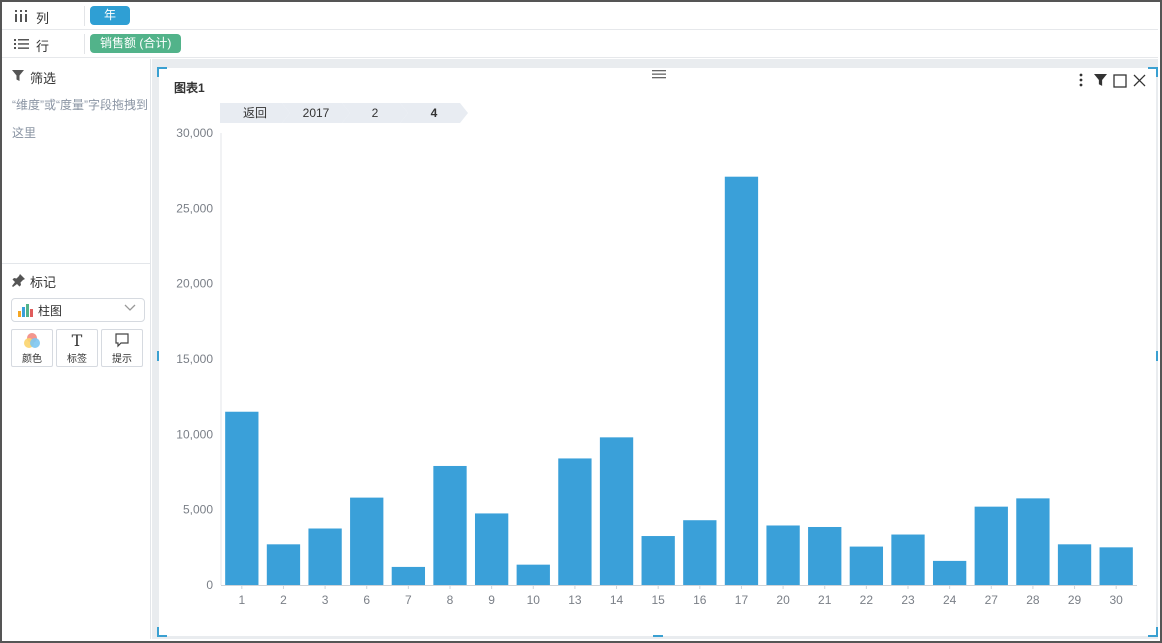  I want to click on filter-drop-zone: “维度”或“度量”字段拖拽到这里, so click(80, 119).